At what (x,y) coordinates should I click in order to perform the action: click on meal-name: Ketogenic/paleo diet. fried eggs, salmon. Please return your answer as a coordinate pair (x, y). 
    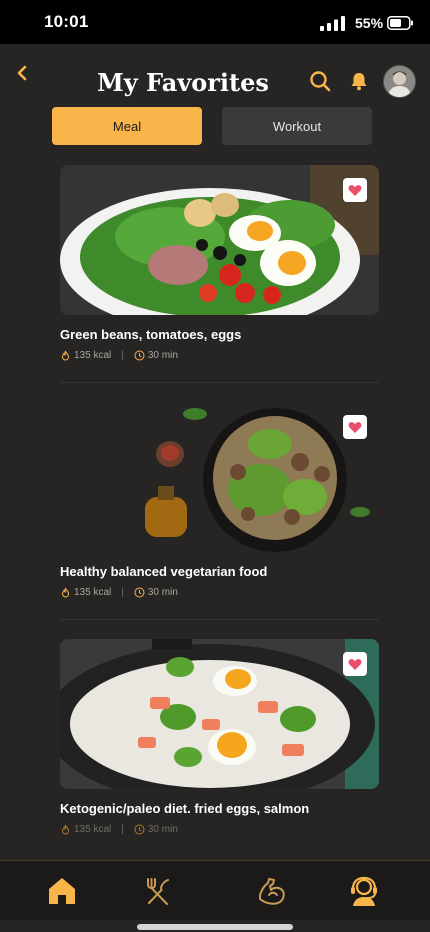
    Looking at the image, I should click on (185, 808).